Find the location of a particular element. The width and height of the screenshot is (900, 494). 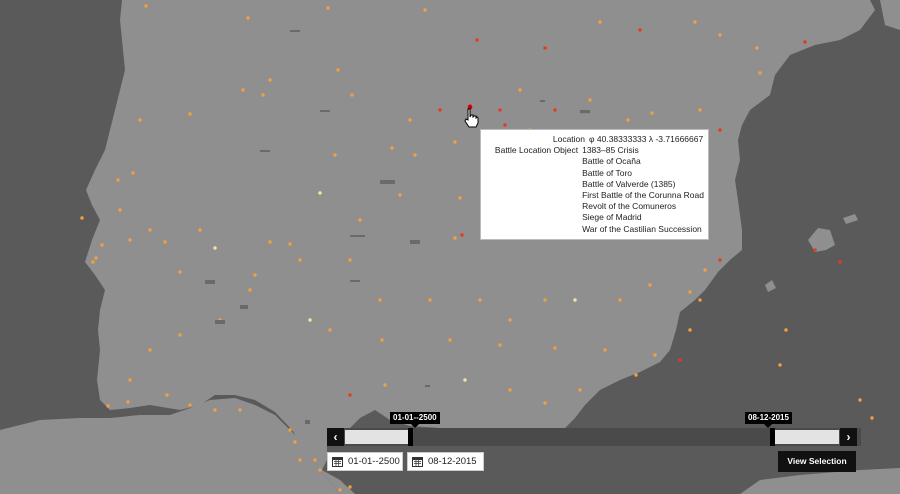

view-selection-button: View Selection is located at coordinates (817, 461).